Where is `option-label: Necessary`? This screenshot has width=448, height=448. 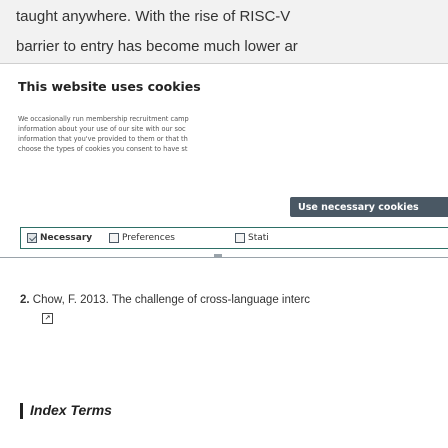 option-label: Necessary is located at coordinates (66, 238).